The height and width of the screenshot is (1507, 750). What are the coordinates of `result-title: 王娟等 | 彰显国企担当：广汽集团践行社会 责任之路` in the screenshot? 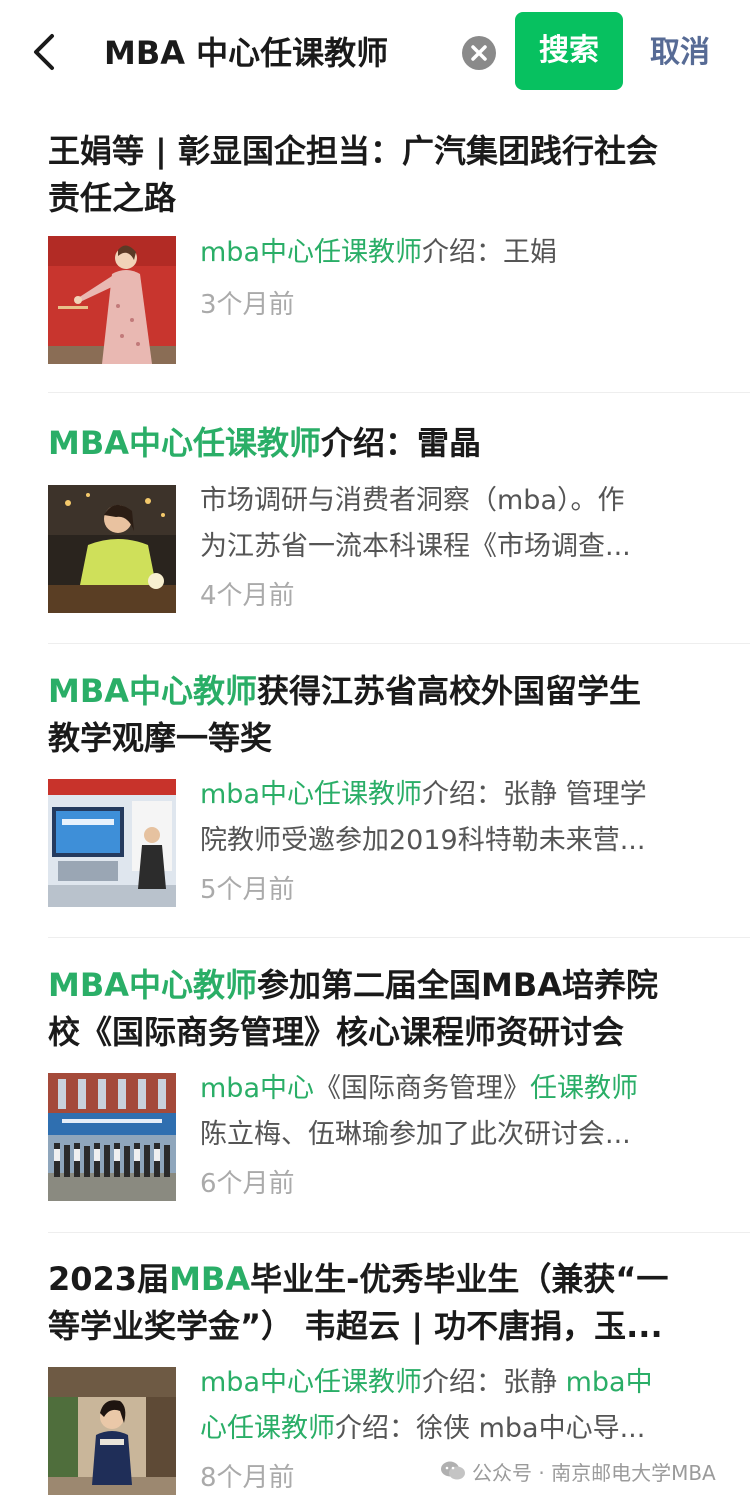 It's located at (380, 175).